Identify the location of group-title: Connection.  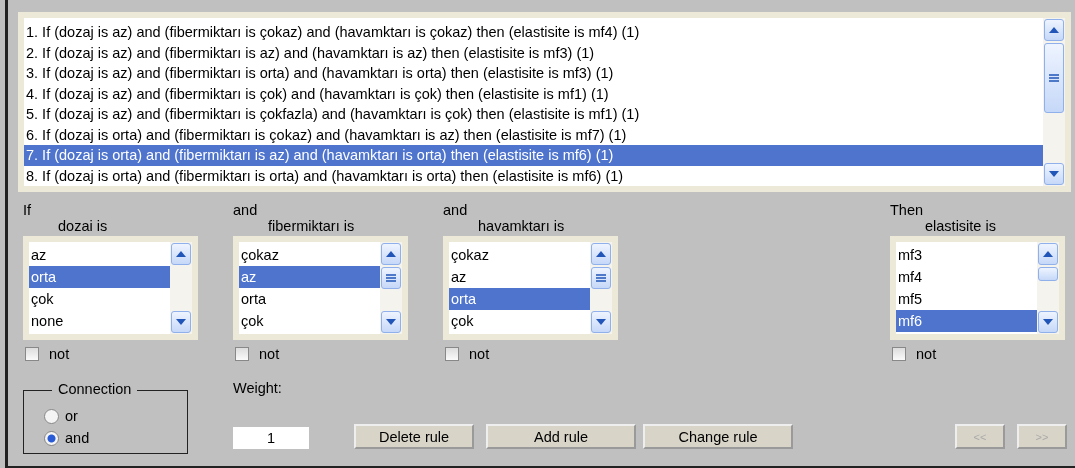
(95, 389).